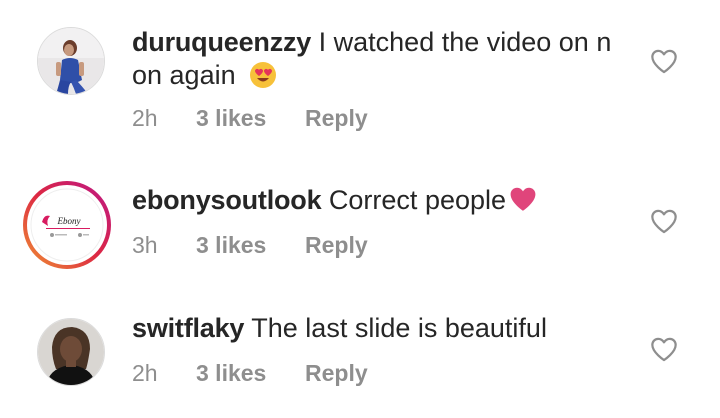 Image resolution: width=720 pixels, height=418 pixels. Describe the element at coordinates (523, 203) in the screenshot. I see `heart-emoji-icon` at that location.